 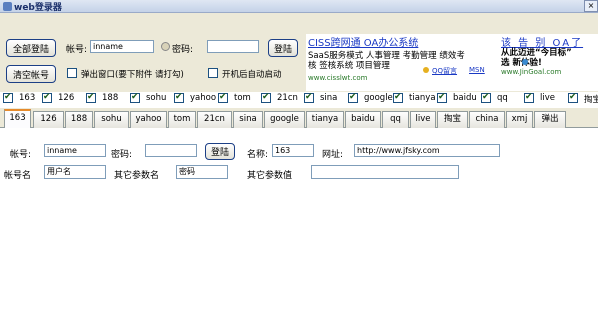 I want to click on password-input, so click(x=233, y=46).